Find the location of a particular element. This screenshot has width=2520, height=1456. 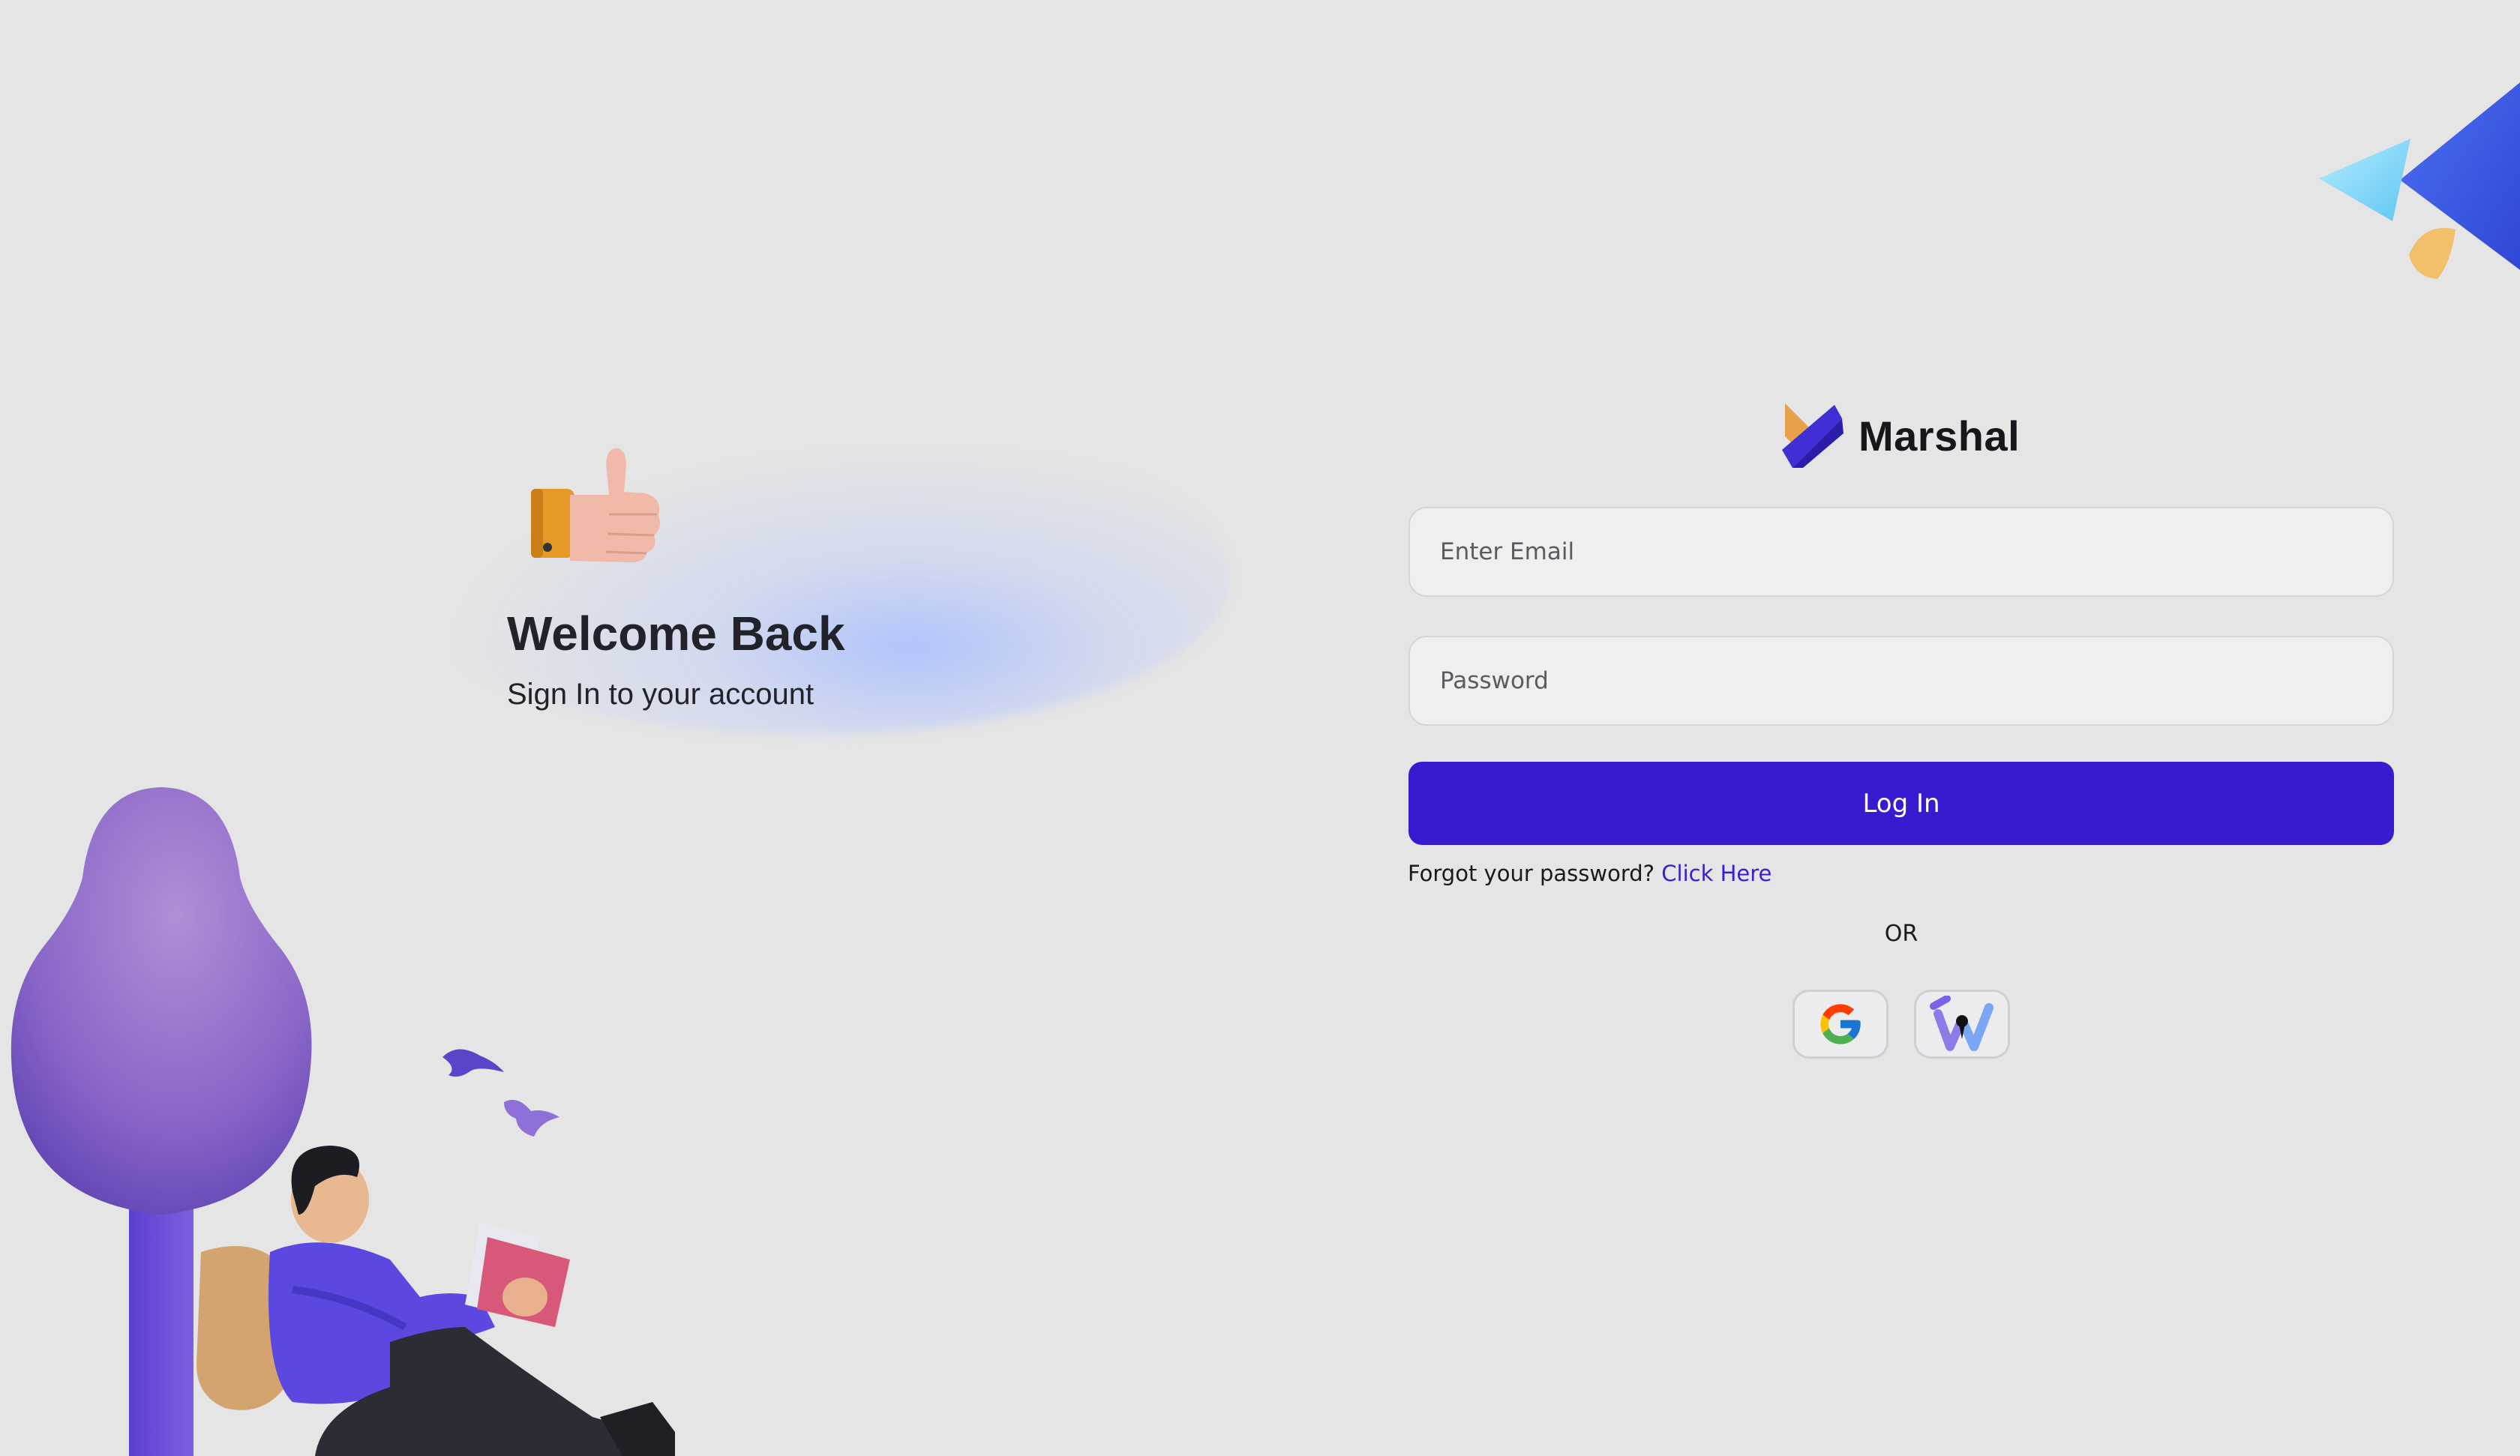

password-field is located at coordinates (1901, 681).